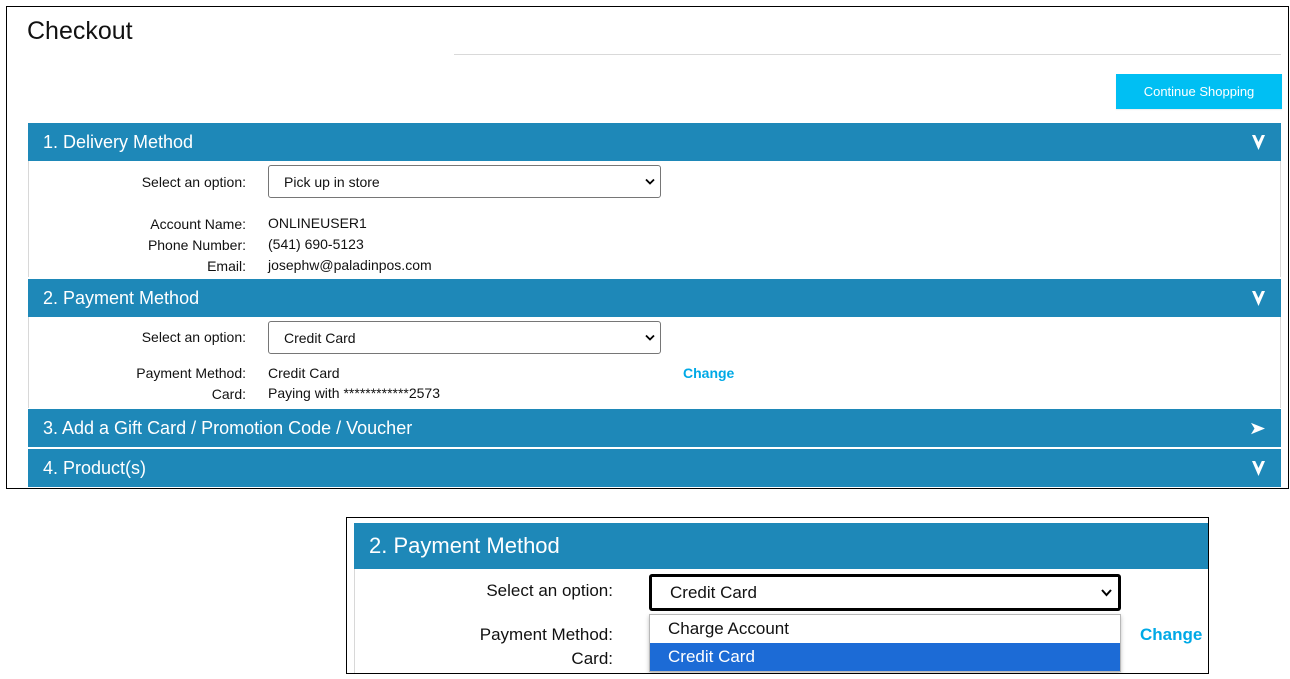 This screenshot has height=679, width=1290. I want to click on section-header-payment-method: 2. Payment Method, so click(654, 298).